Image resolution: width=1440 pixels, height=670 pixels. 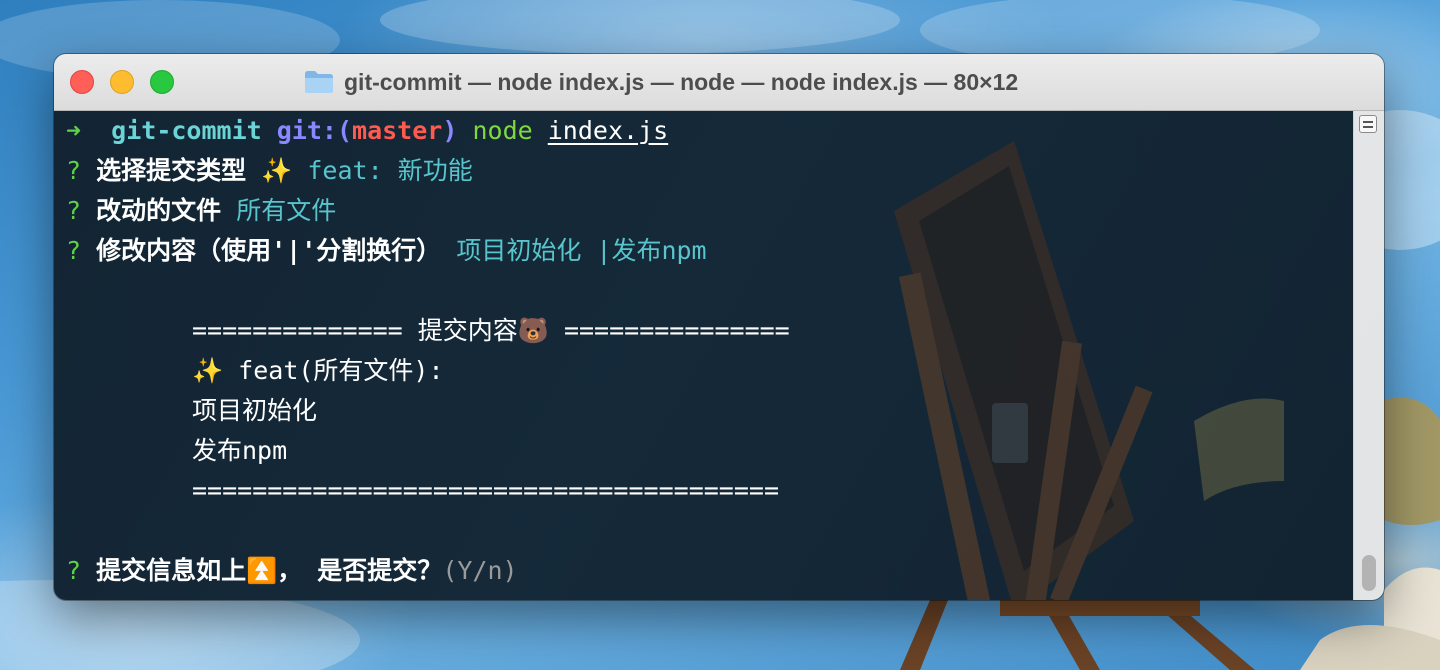 What do you see at coordinates (162, 82) in the screenshot?
I see `zoom-button` at bounding box center [162, 82].